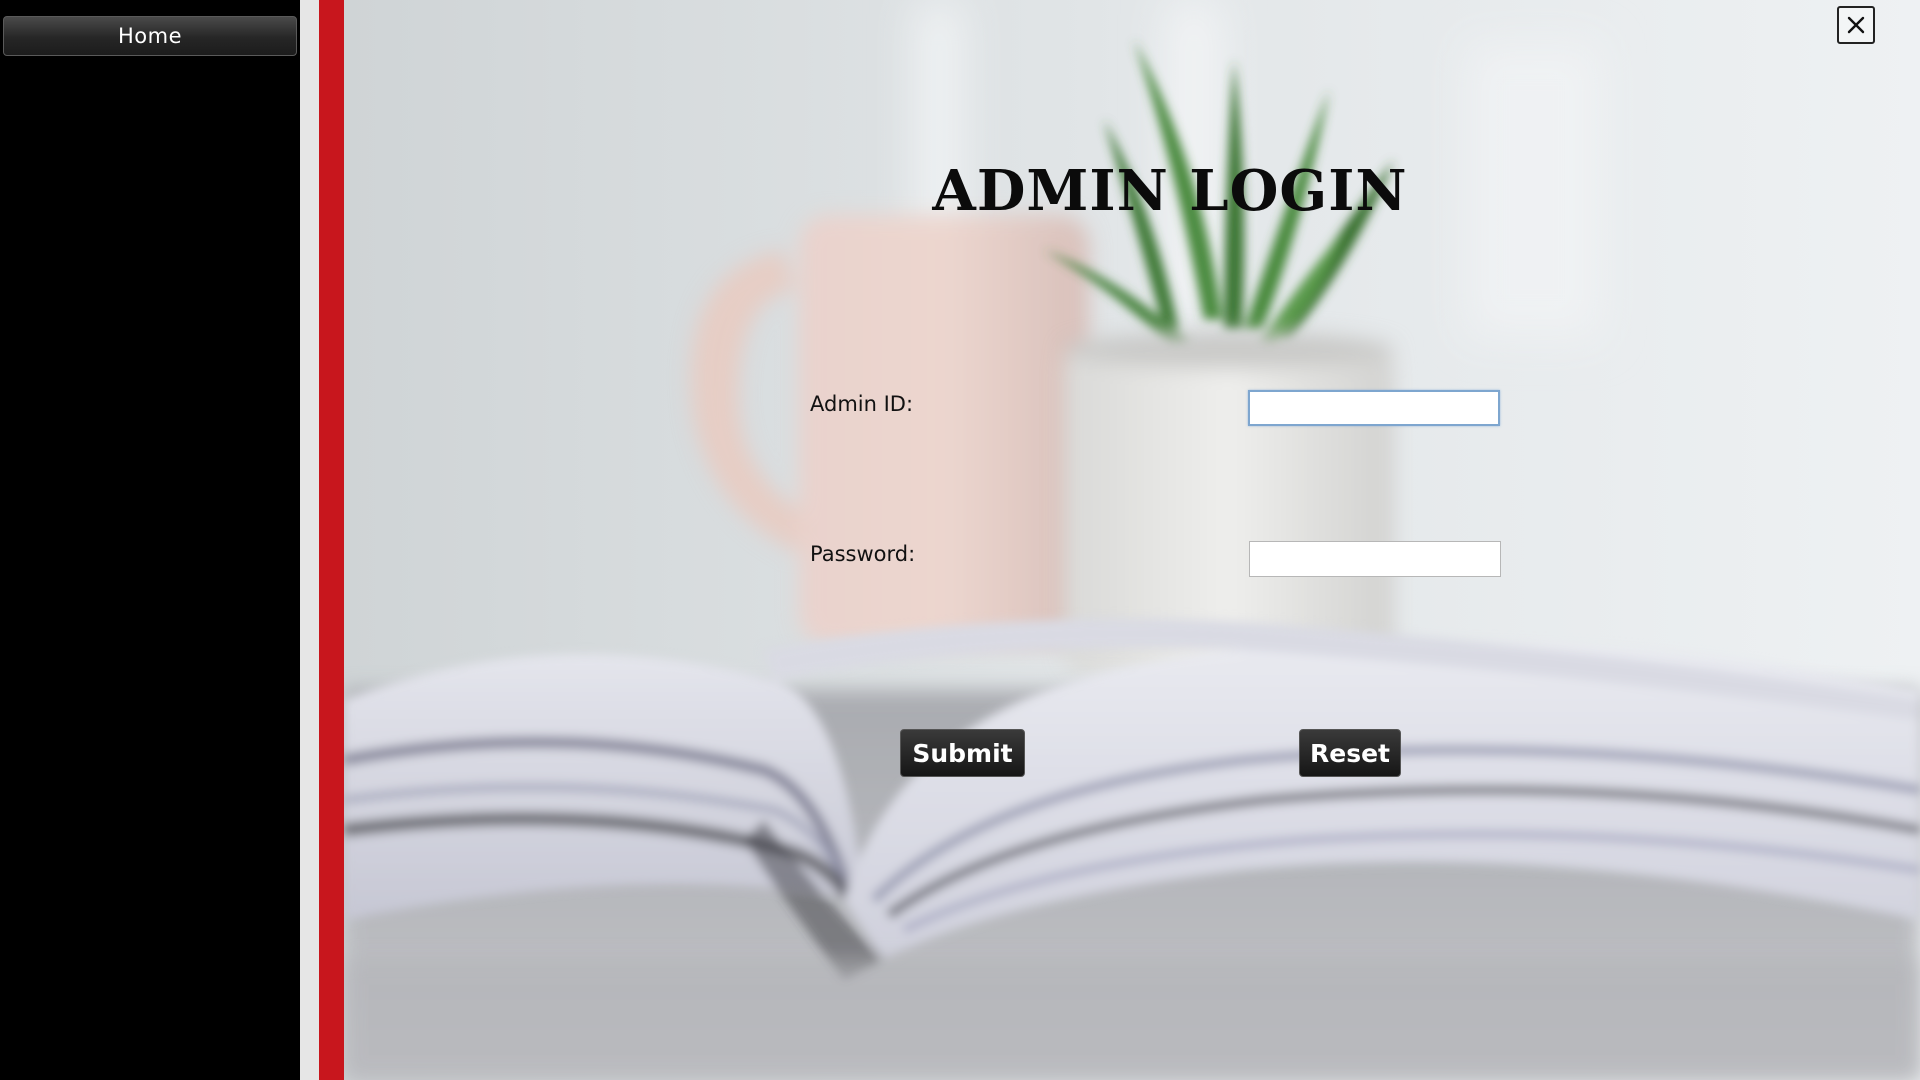  Describe the element at coordinates (1350, 753) in the screenshot. I see `reset-button: Reset` at that location.